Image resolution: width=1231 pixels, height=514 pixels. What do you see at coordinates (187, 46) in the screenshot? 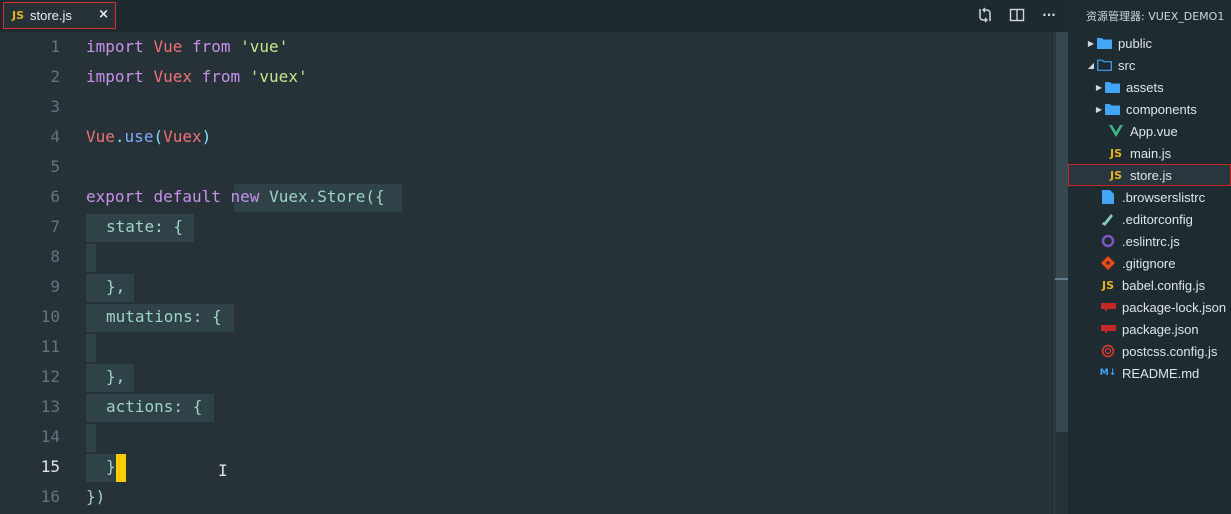
I see `code-text: import Vue from 'vue'` at bounding box center [187, 46].